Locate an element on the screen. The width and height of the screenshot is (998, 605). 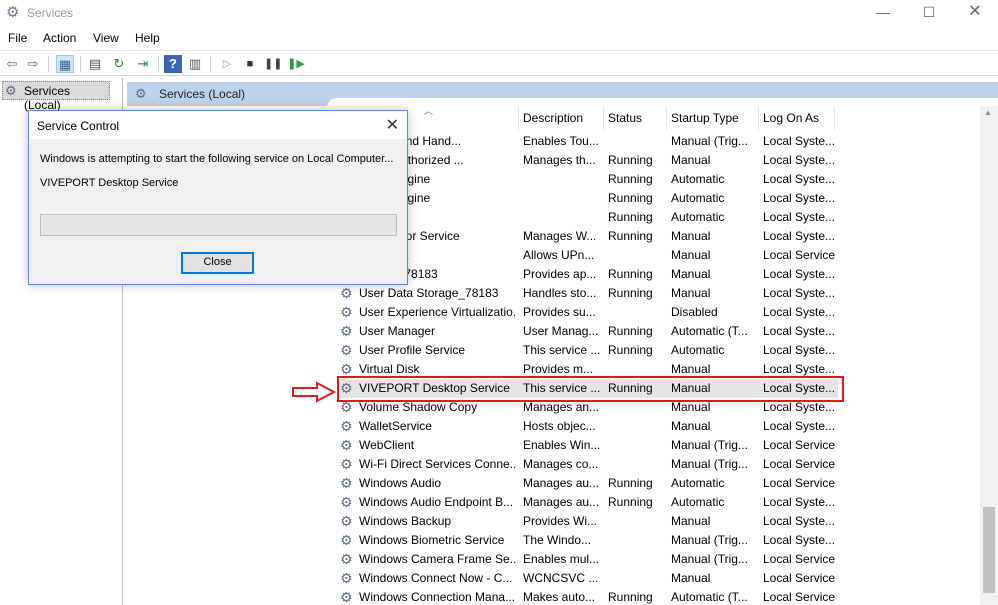
toolbar: ⇦ ⇨ ▦ ▤ ↻ ⇥ ? ▥ ▷ ■ ❚❚ ❚▶ is located at coordinates (499, 63).